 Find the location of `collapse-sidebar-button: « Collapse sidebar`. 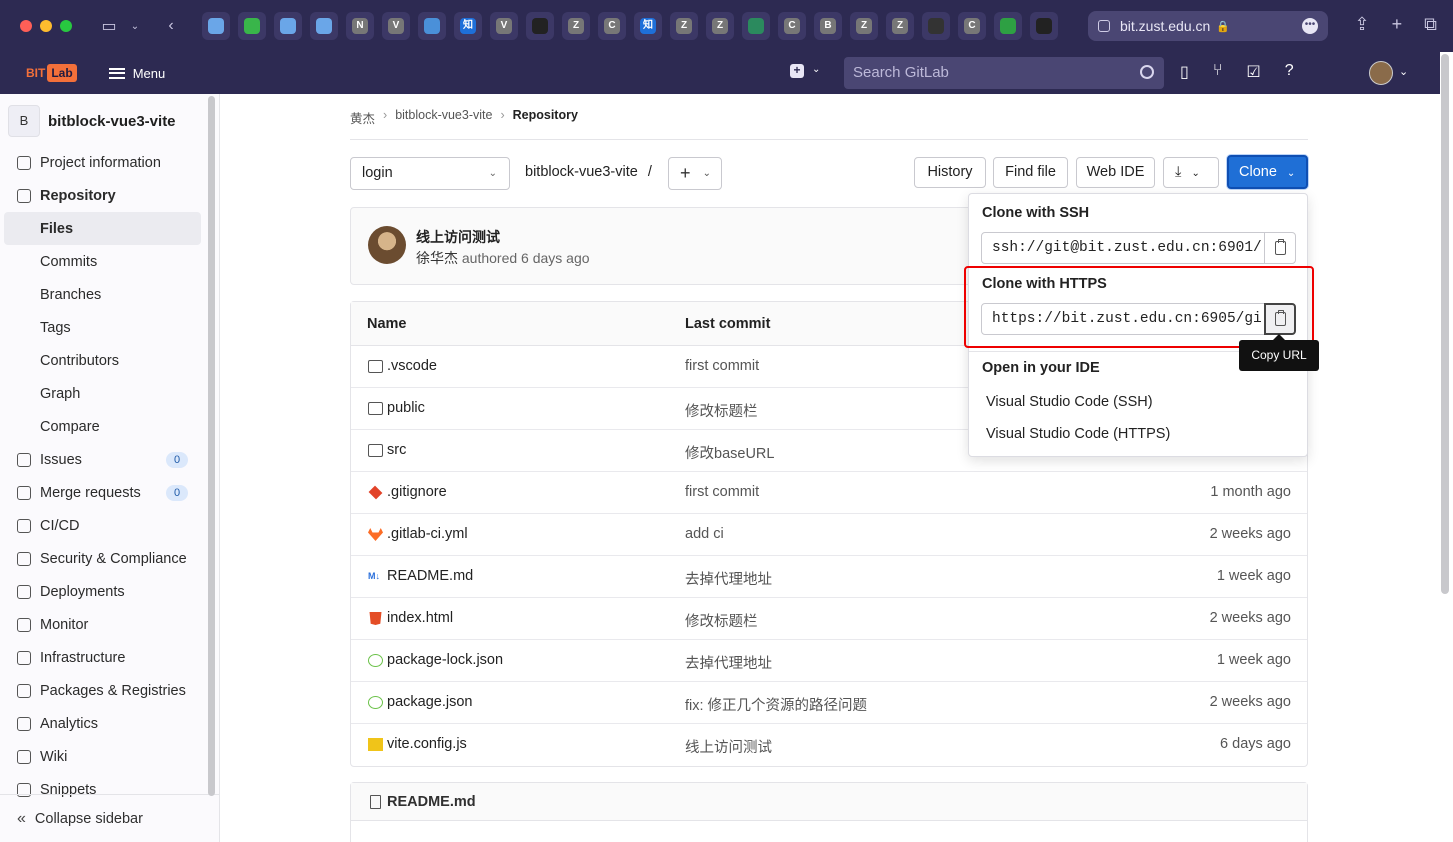

collapse-sidebar-button: « Collapse sidebar is located at coordinates (109, 818).